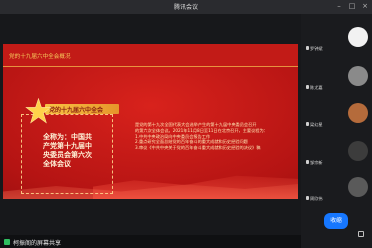 This screenshot has width=372, height=248. I want to click on collapse-icon, so click(361, 234).